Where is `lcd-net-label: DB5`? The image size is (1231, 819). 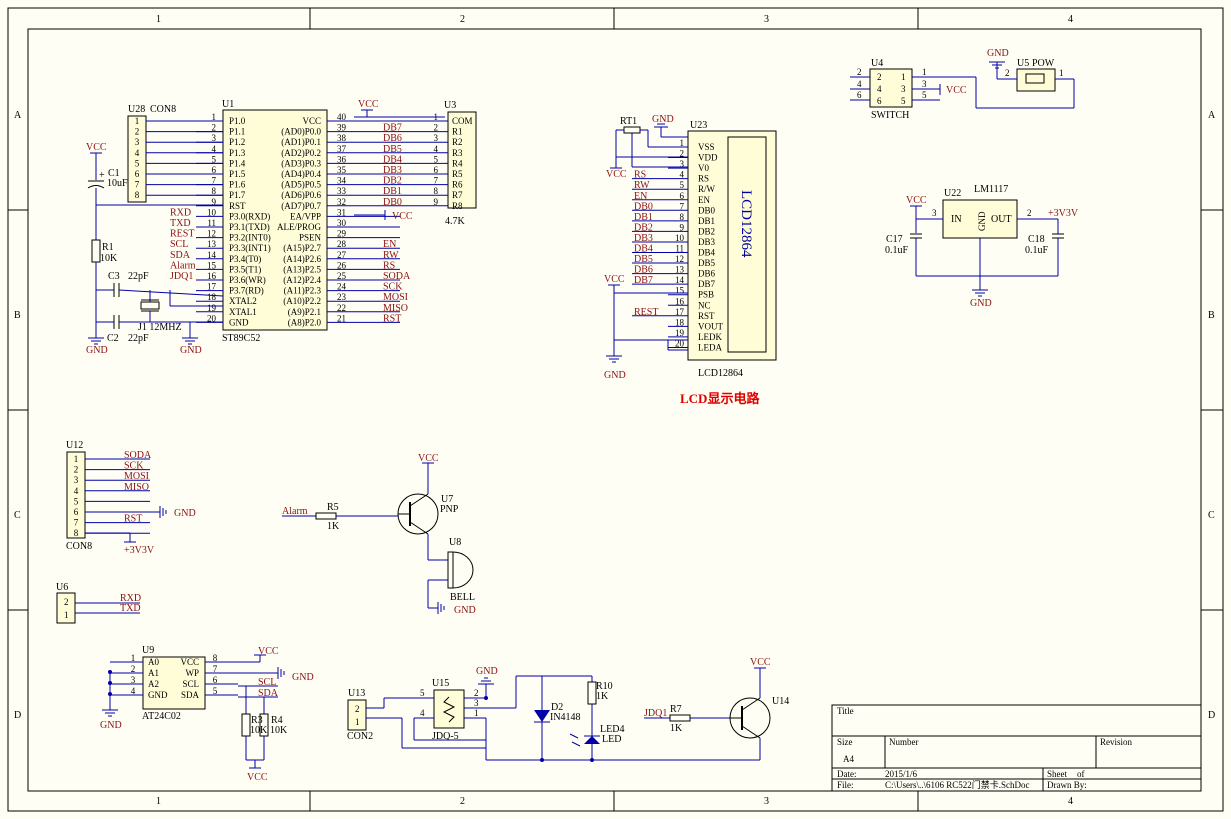
lcd-net-label: DB5 is located at coordinates (643, 259).